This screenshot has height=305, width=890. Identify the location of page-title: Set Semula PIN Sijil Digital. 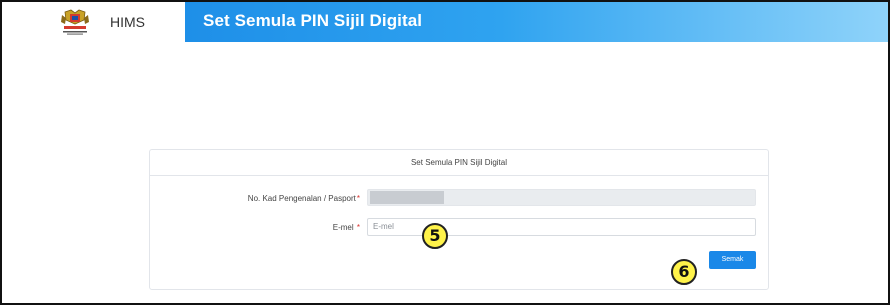
(313, 20).